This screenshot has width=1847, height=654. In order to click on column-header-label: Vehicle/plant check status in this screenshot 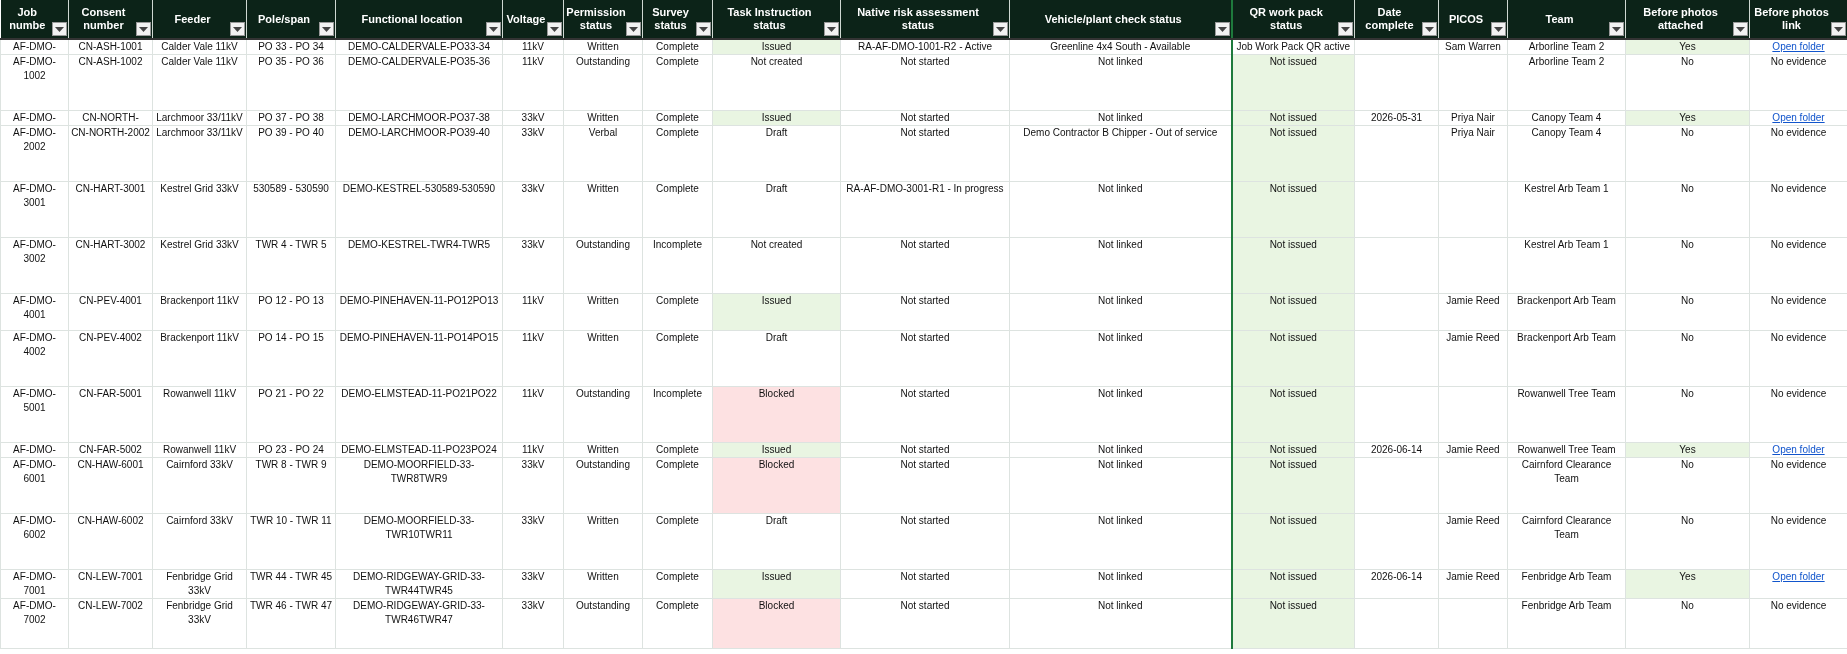, I will do `click(1113, 19)`.